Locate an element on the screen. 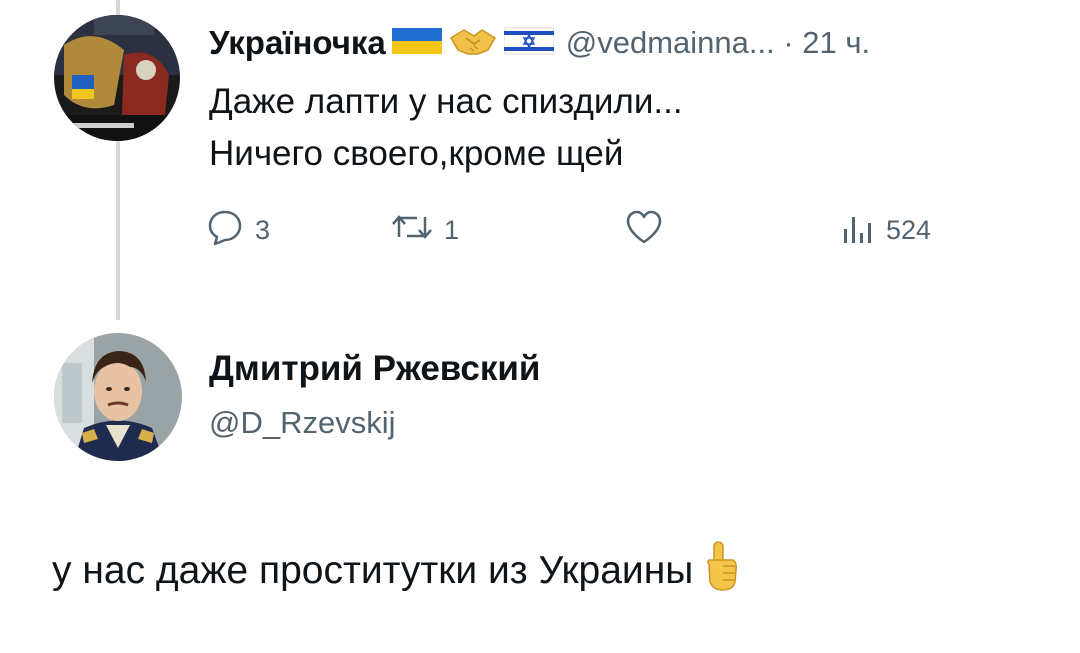 The image size is (1080, 653). parent-tweet-header: Украïночка @vedmainna... · 21 ч. is located at coordinates (539, 43).